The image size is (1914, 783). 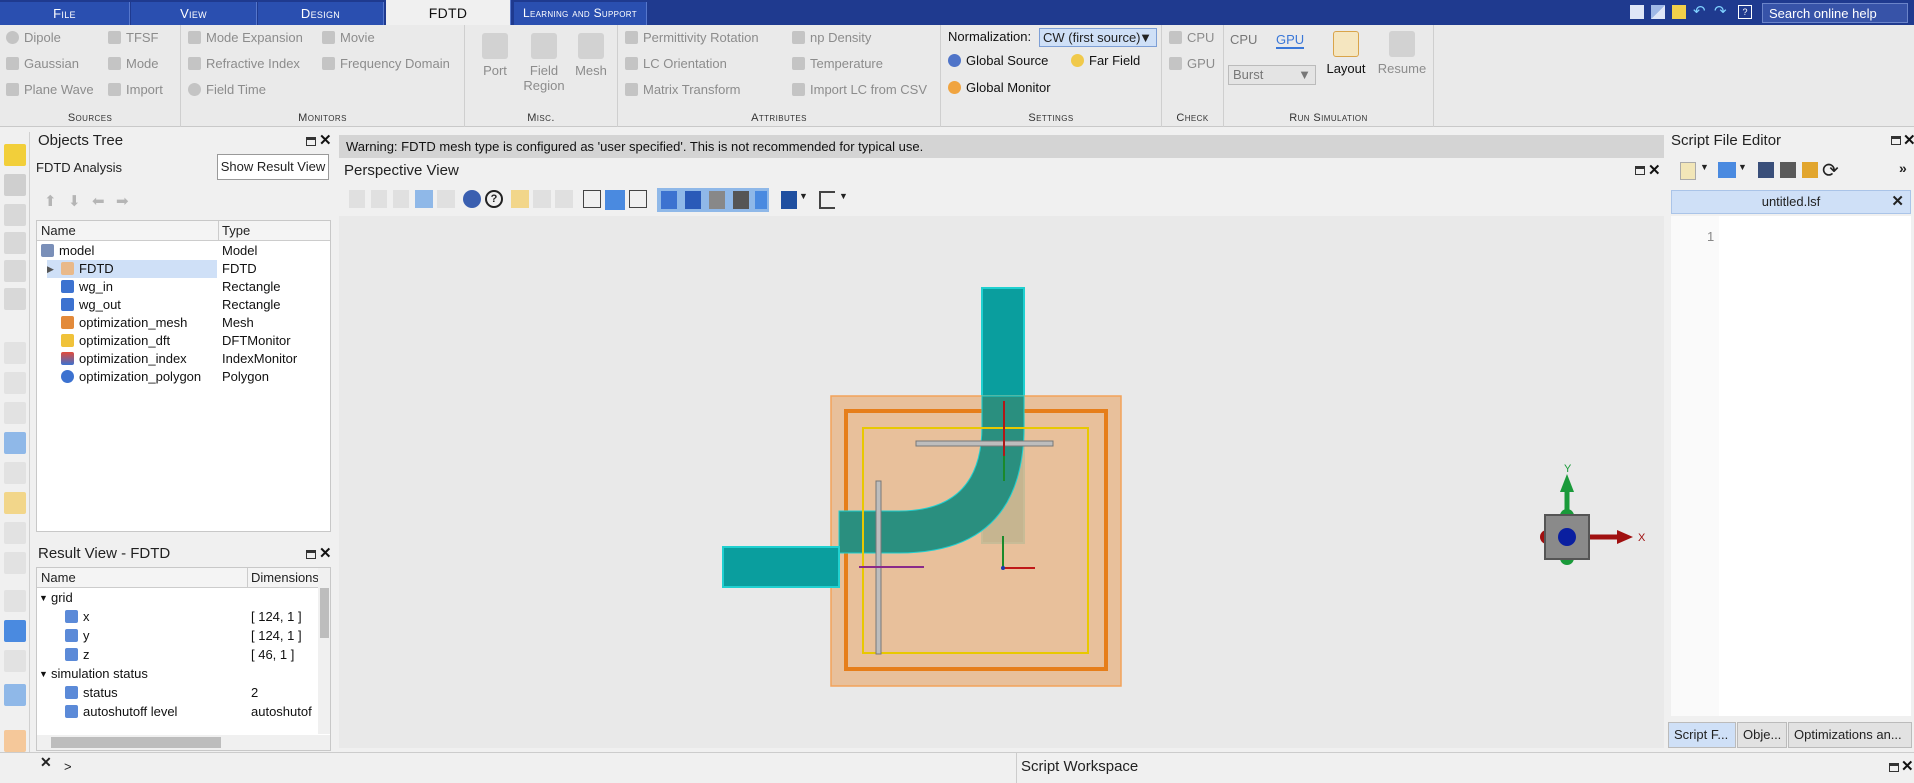 What do you see at coordinates (1830, 170) in the screenshot?
I see `refresh-icon: ⟳` at bounding box center [1830, 170].